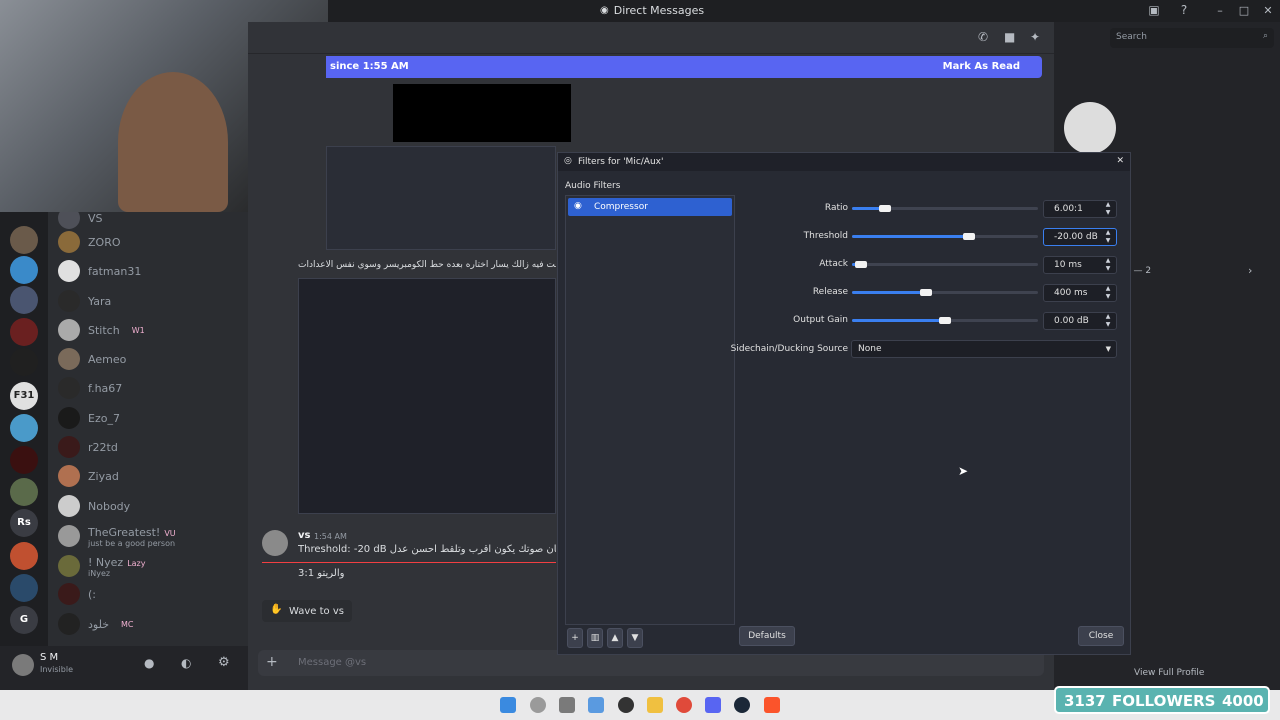 The height and width of the screenshot is (720, 1280). What do you see at coordinates (615, 638) in the screenshot?
I see `move-up-button: ▲` at bounding box center [615, 638].